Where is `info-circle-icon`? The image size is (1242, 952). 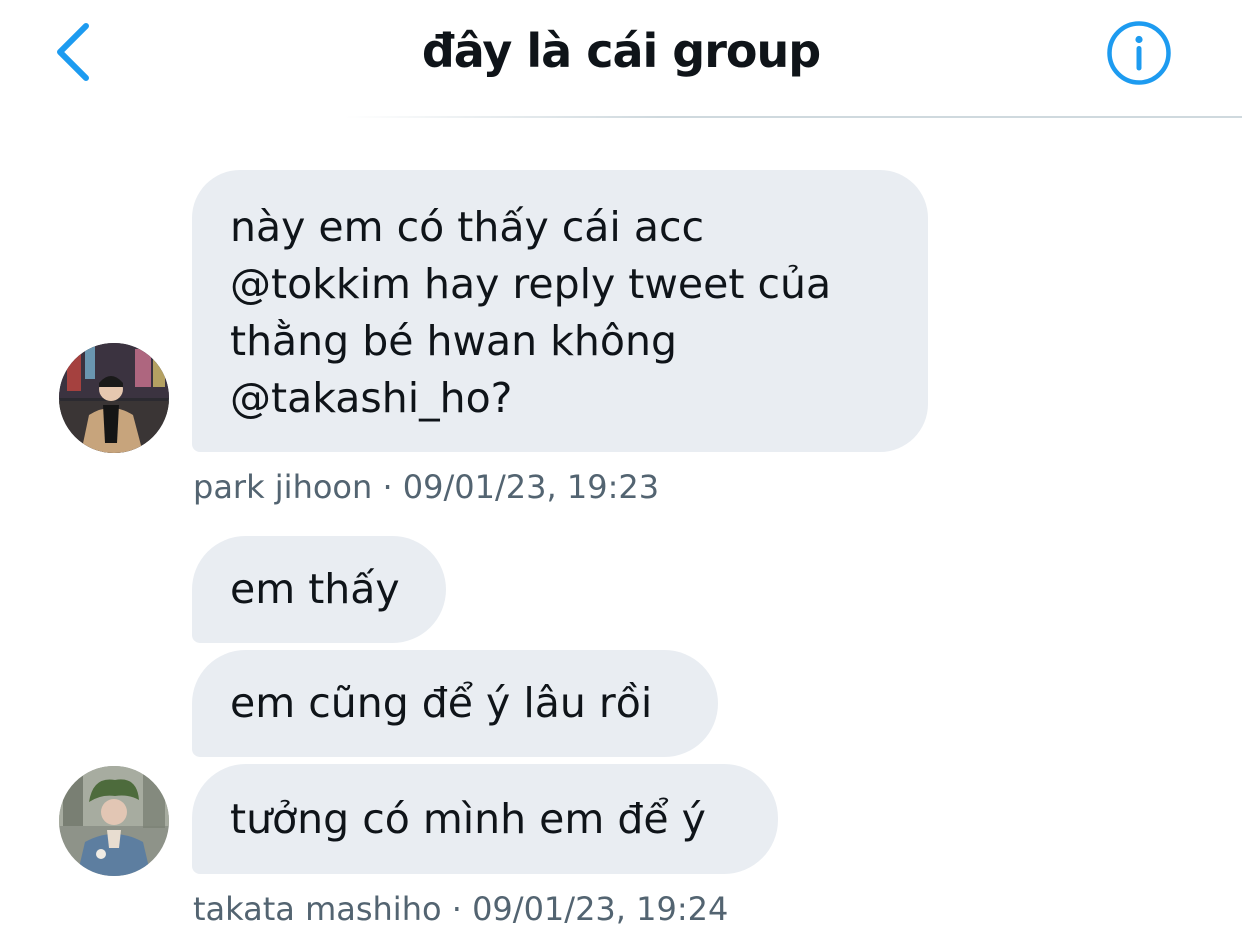
info-circle-icon is located at coordinates (1139, 53).